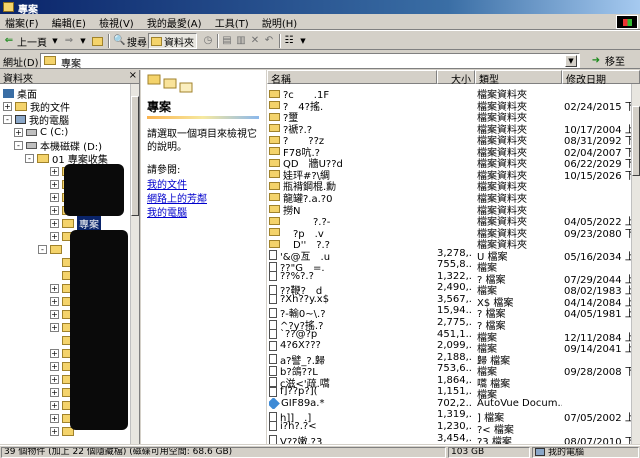  Describe the element at coordinates (449, 185) in the screenshot. I see `list-item: 瓶褙鋼棍.勳 檔案資料夾` at that location.